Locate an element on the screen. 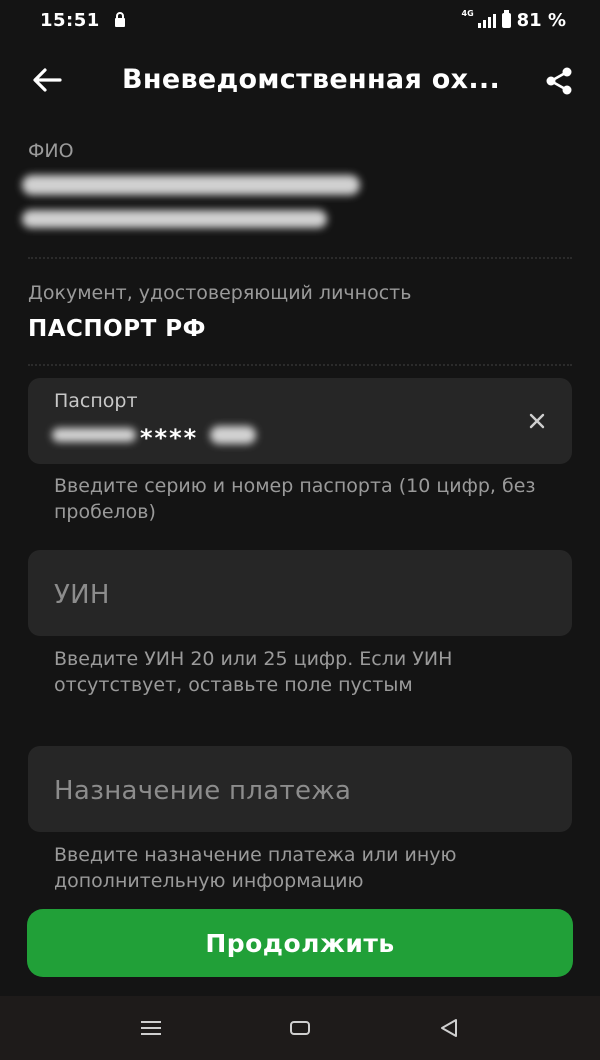  home-icon is located at coordinates (300, 1028).